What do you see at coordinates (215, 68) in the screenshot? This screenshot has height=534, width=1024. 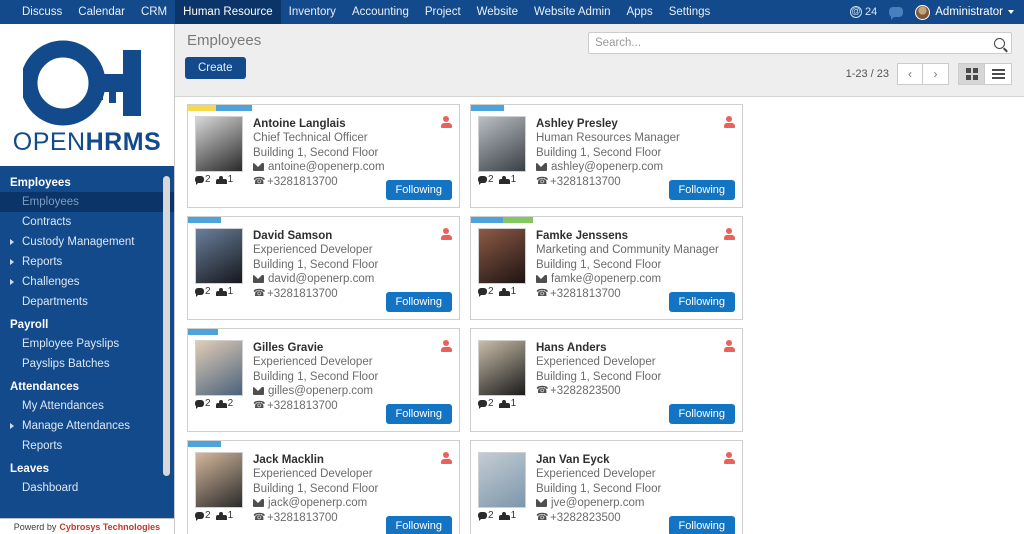 I see `create-button: Create` at bounding box center [215, 68].